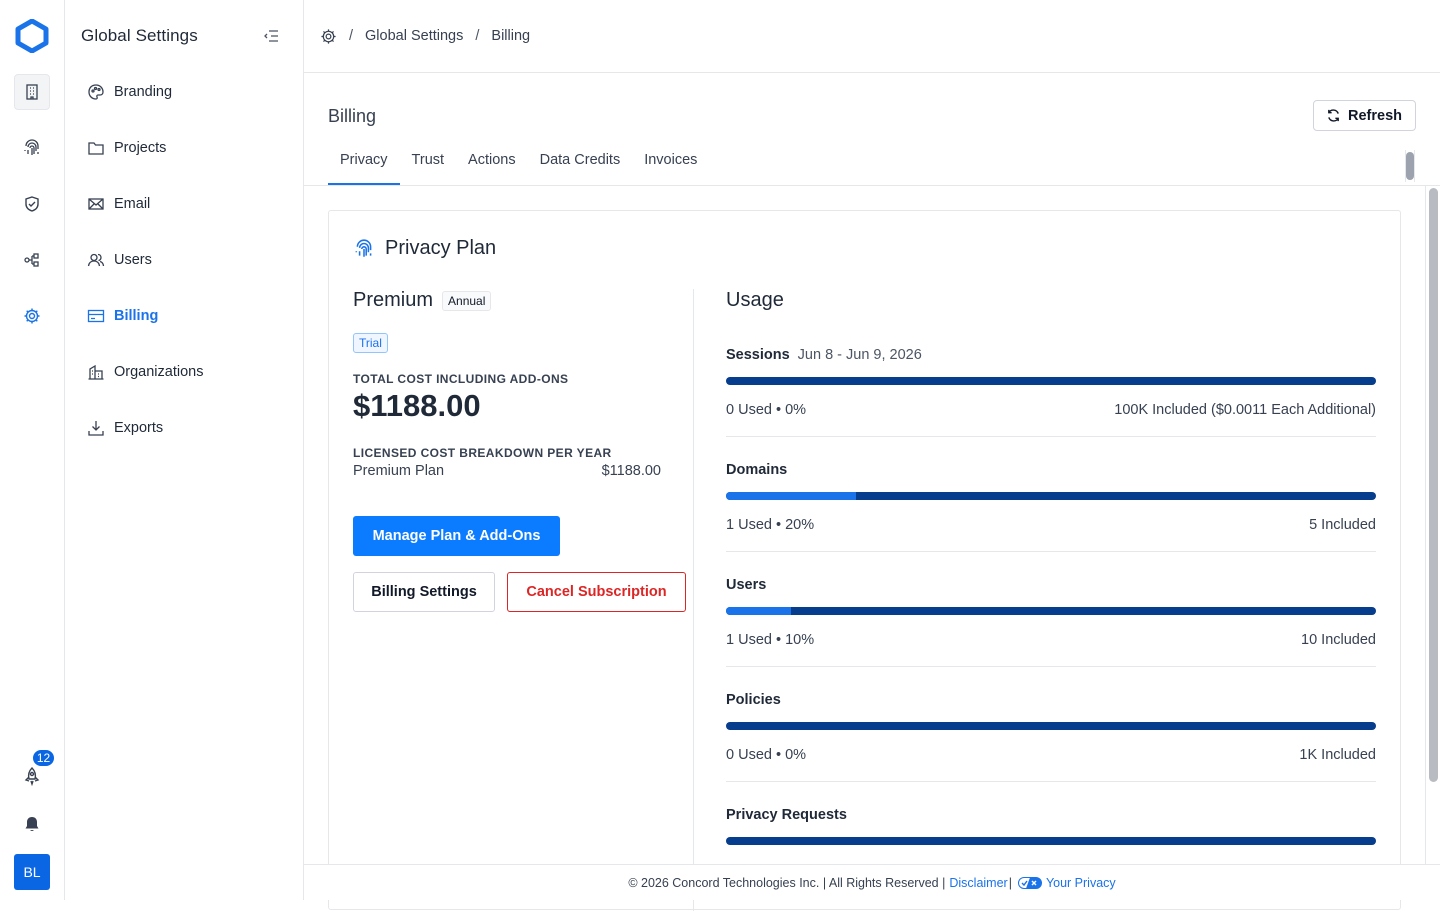 The image size is (1440, 922). I want to click on total-cost-value: $1188.00, so click(417, 405).